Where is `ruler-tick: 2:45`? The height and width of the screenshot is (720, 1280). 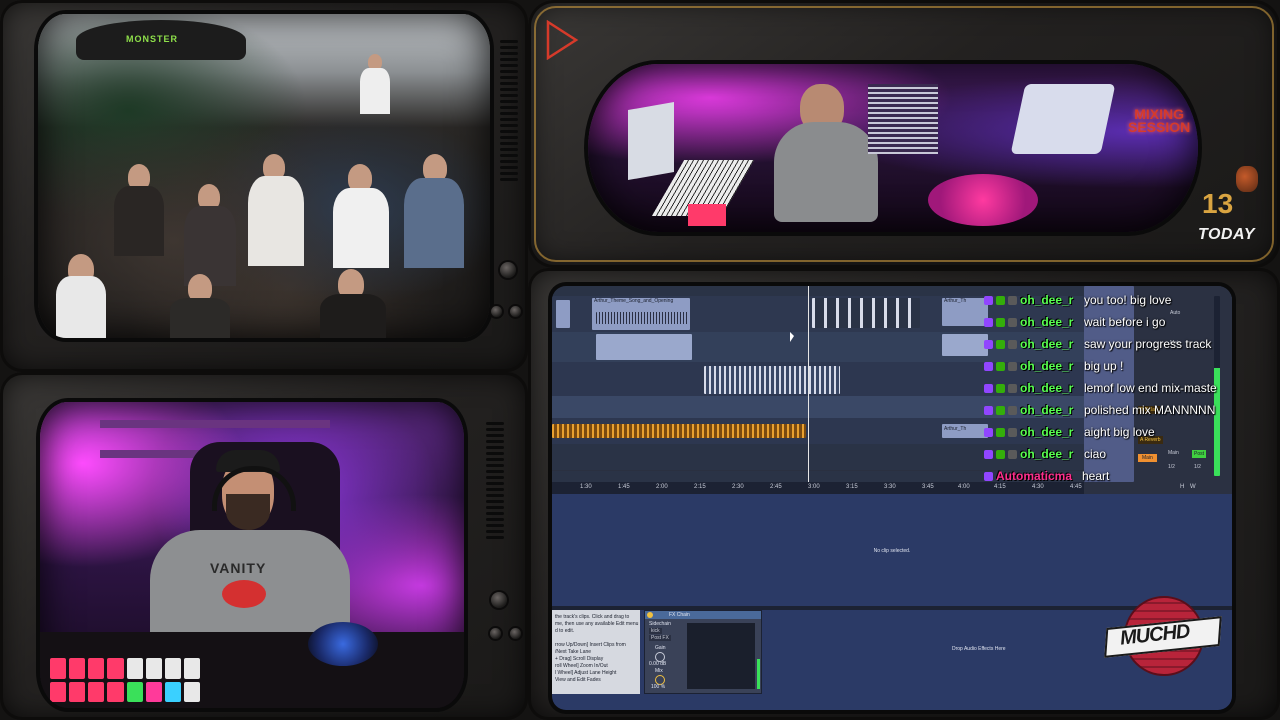
ruler-tick: 2:45 is located at coordinates (776, 487).